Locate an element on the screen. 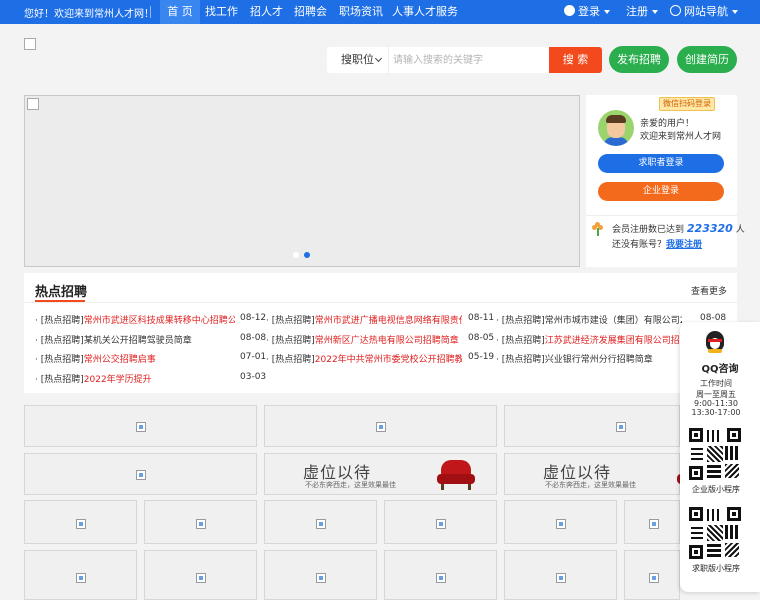 The image size is (760, 600). nav-job-fair: 招聘会 is located at coordinates (310, 12).